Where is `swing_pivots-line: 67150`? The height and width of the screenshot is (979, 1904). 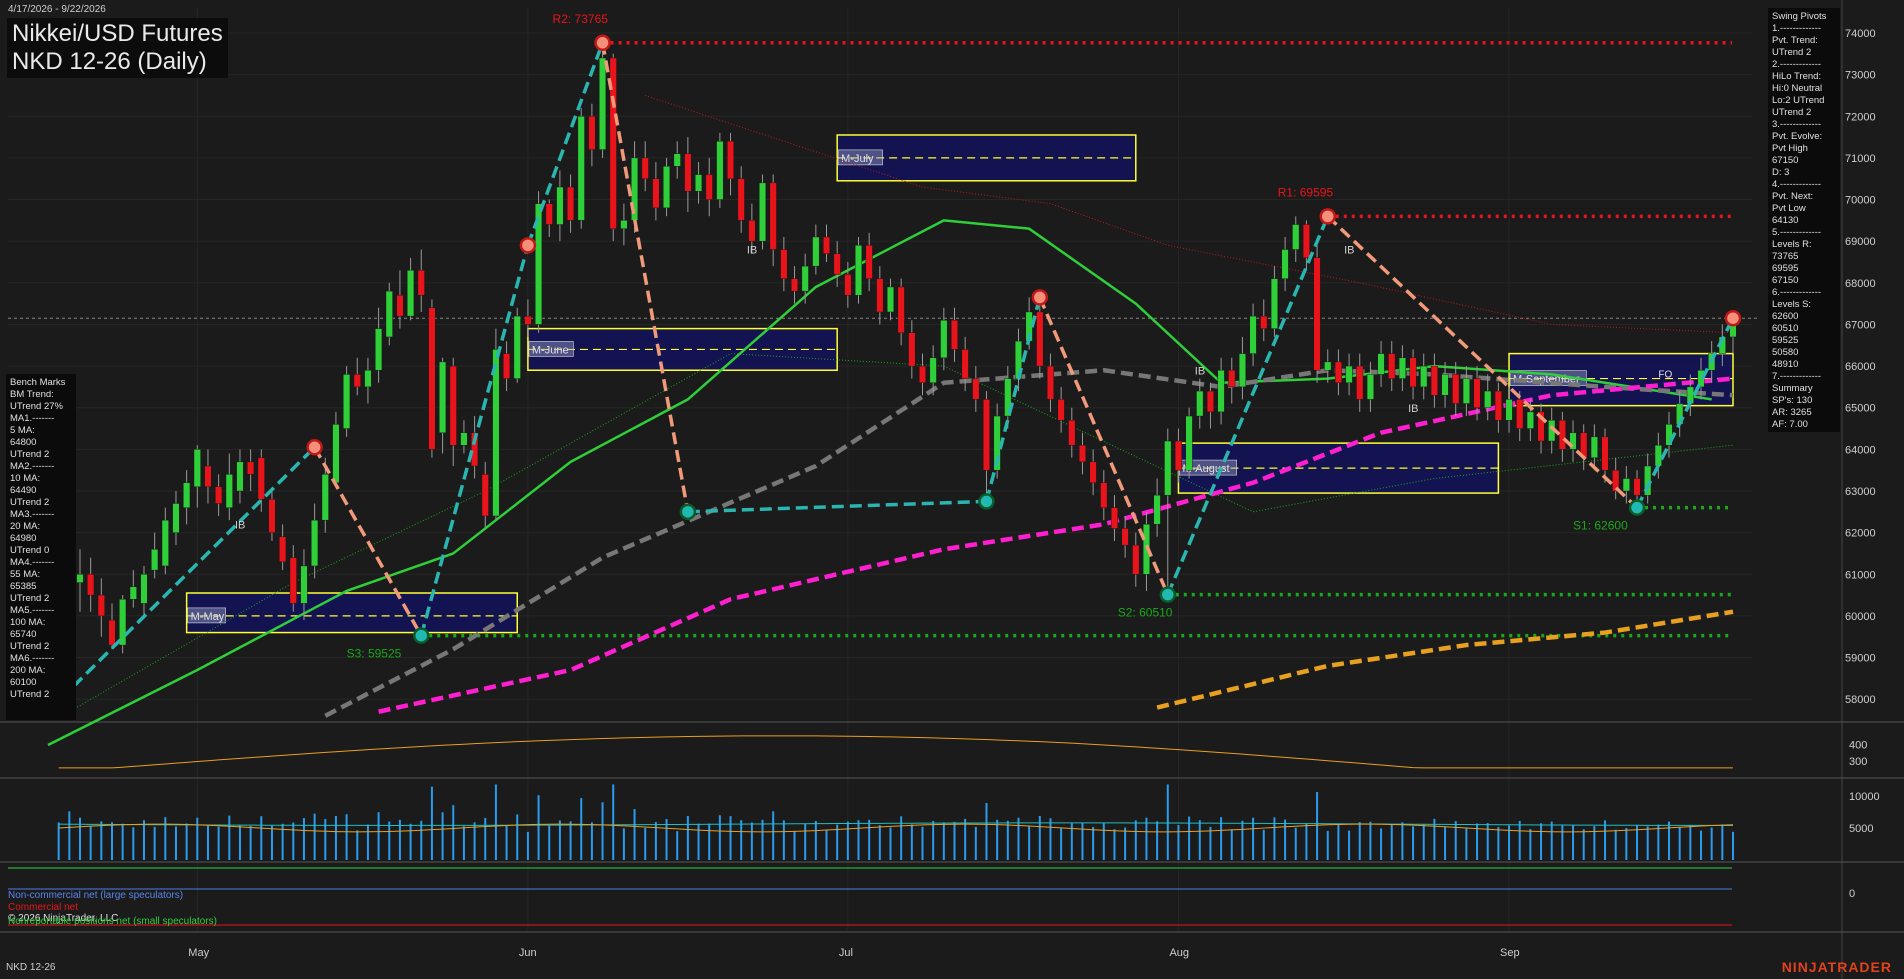 swing_pivots-line: 67150 is located at coordinates (1785, 160).